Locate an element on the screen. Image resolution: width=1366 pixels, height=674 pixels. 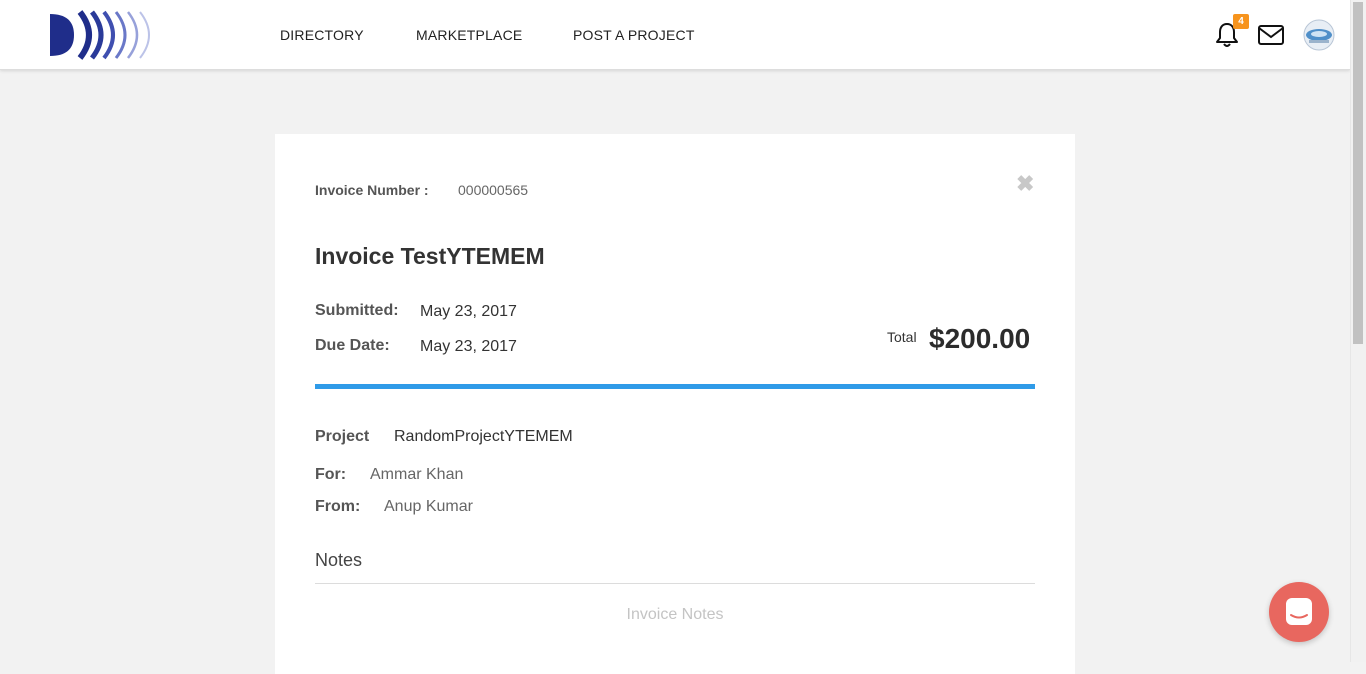
top-navbar: DIRECTORY MARKETPLACE POST A PROJECT 4 is located at coordinates (675, 35).